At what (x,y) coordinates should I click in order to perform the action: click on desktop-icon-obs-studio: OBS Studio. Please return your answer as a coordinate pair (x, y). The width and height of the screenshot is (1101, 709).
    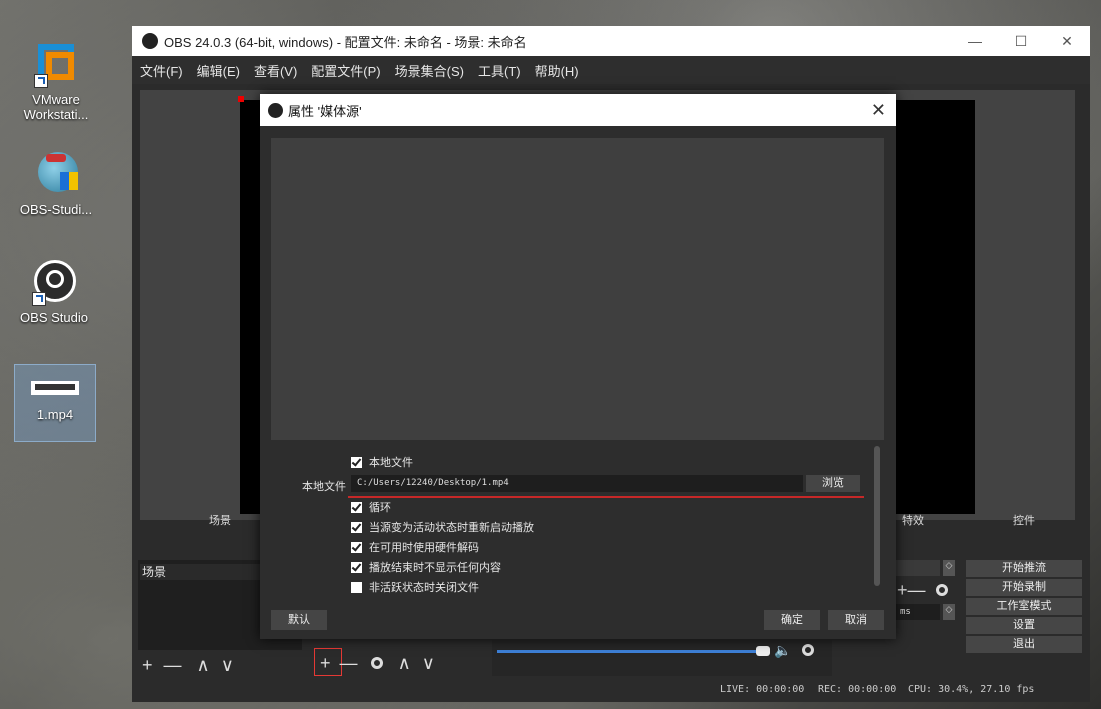
    Looking at the image, I should click on (54, 291).